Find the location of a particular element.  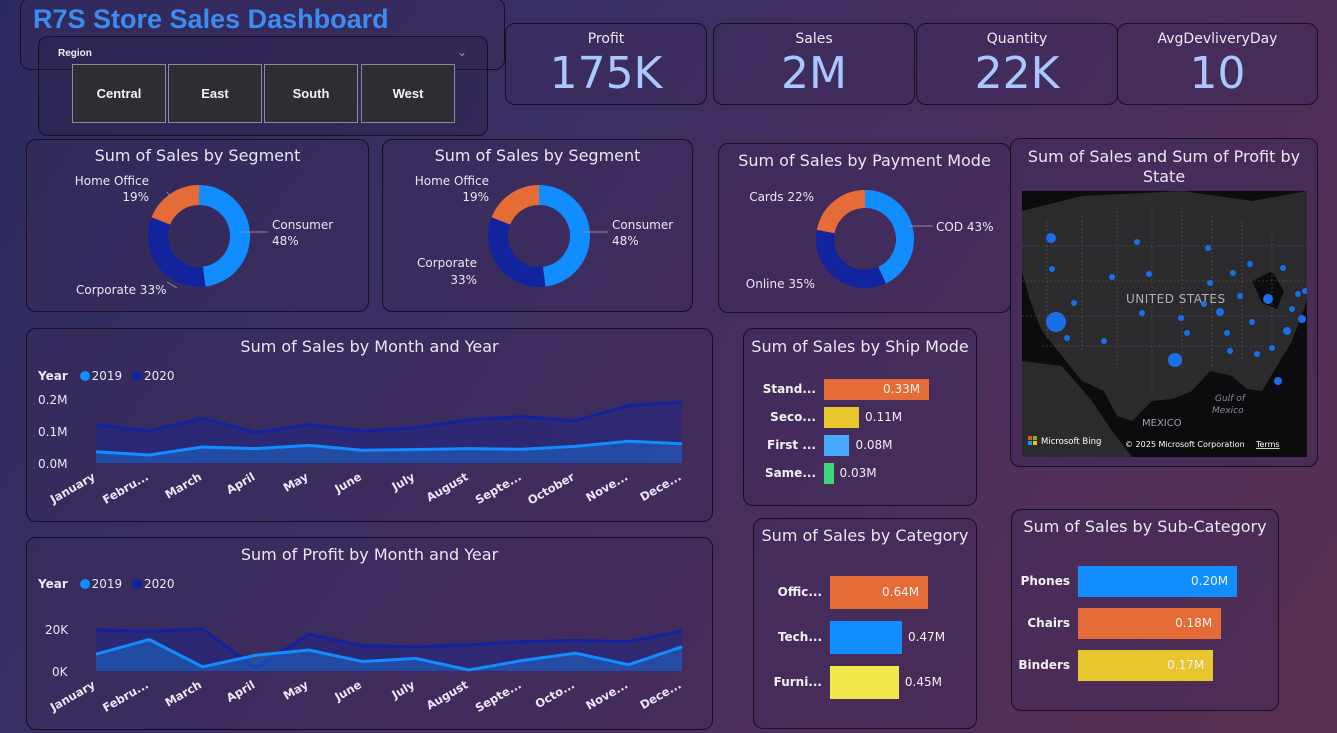

label-corporate: Corporate 33% is located at coordinates (121, 290).